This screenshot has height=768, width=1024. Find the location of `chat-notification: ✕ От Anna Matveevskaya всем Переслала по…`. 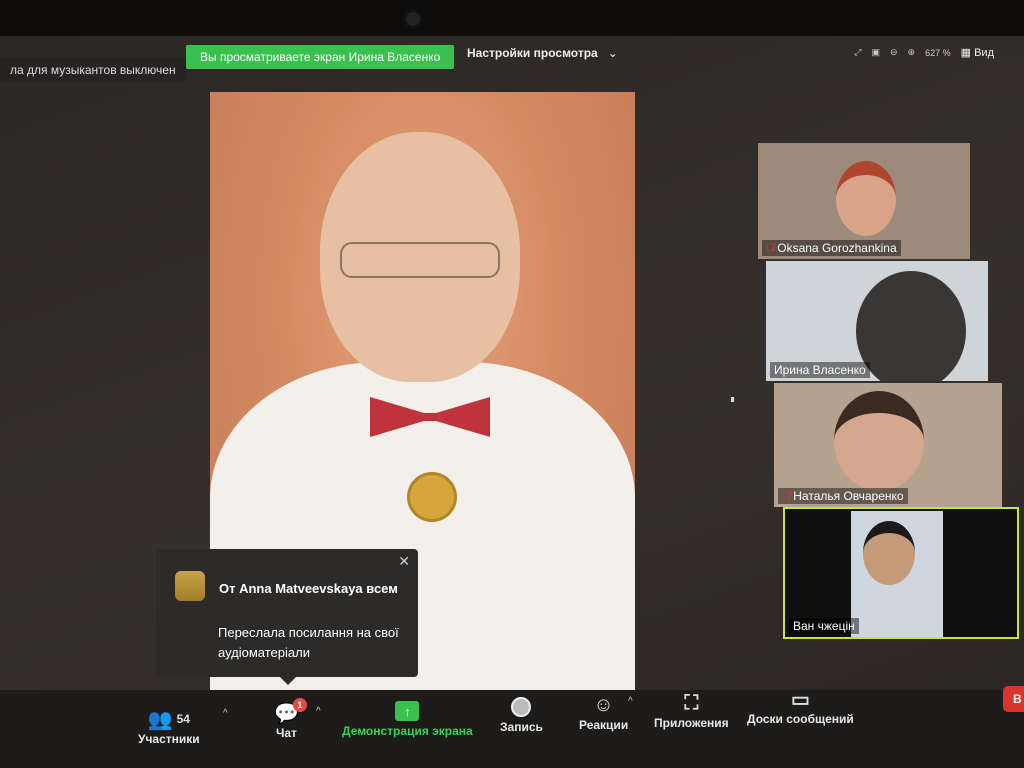

chat-notification: ✕ От Anna Matveevskaya всем Переслала по… is located at coordinates (287, 617).